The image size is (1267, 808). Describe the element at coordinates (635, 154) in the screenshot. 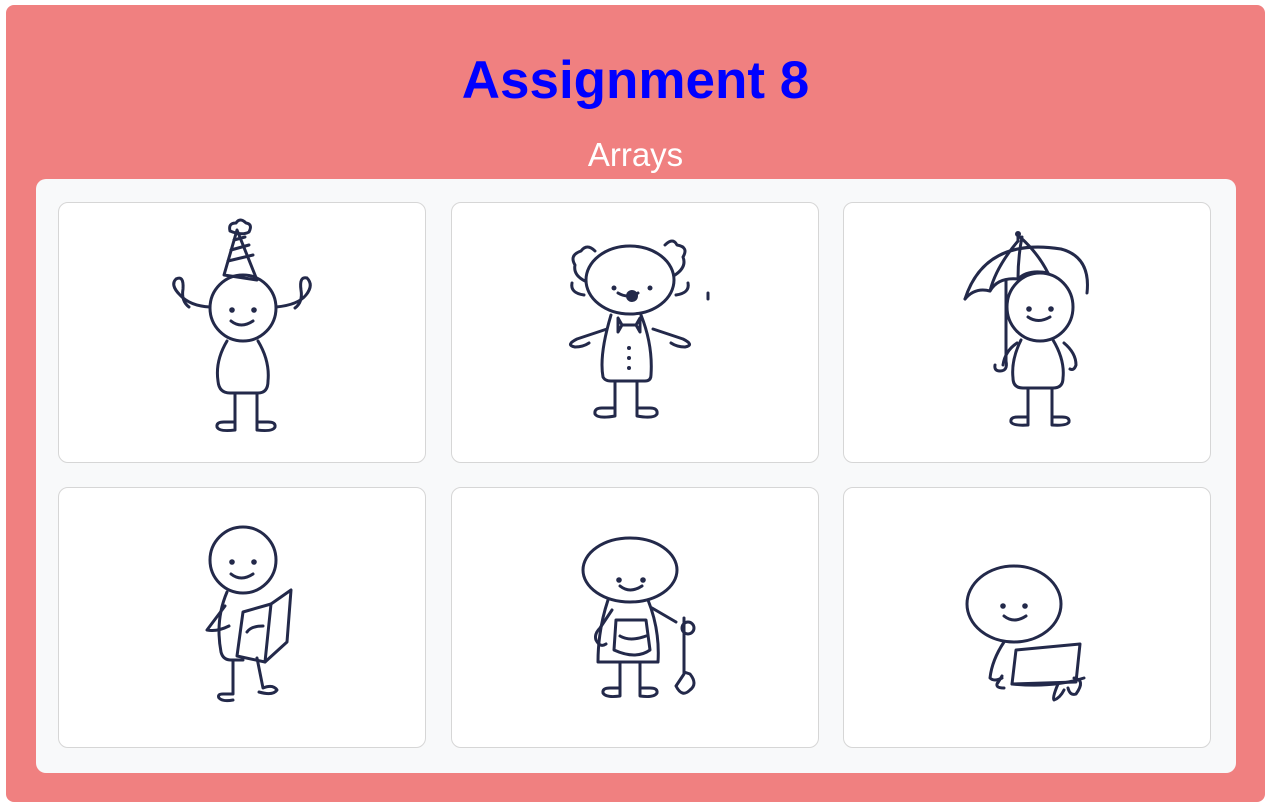

I see `page-subtitle: Arrays` at that location.